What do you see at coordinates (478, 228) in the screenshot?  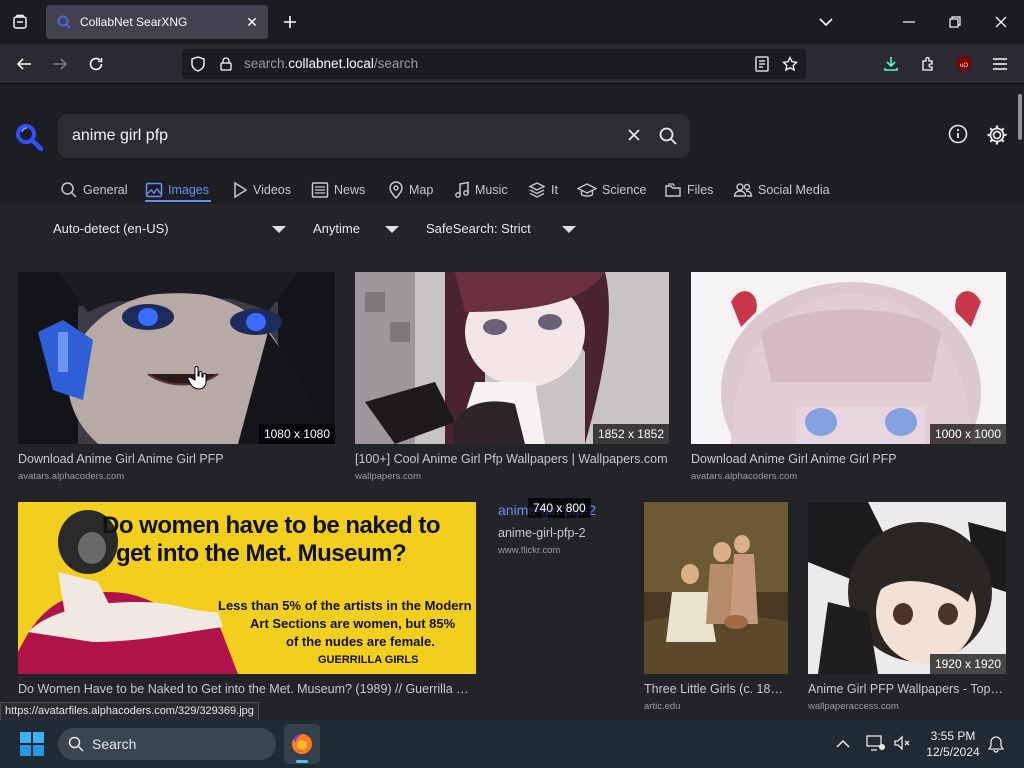 I see `safesearch-select: SafeSearch: Strict` at bounding box center [478, 228].